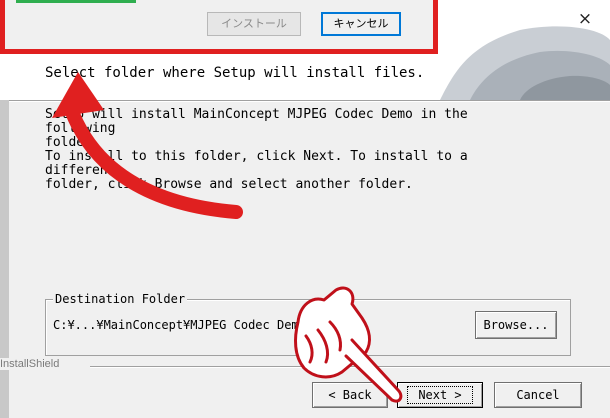 The height and width of the screenshot is (418, 610). I want to click on next-button-label: Next >, so click(440, 395).